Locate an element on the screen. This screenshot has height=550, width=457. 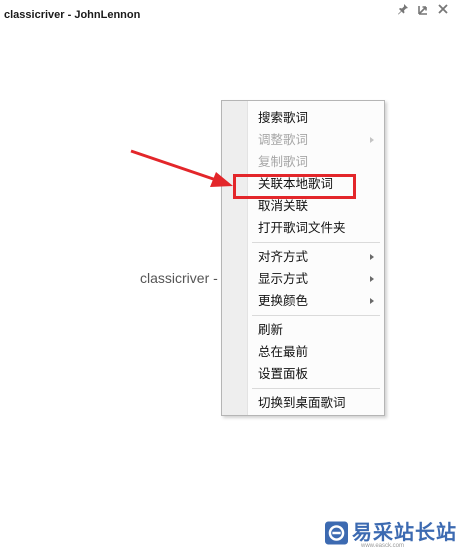
window-controls is located at coordinates (423, 9).